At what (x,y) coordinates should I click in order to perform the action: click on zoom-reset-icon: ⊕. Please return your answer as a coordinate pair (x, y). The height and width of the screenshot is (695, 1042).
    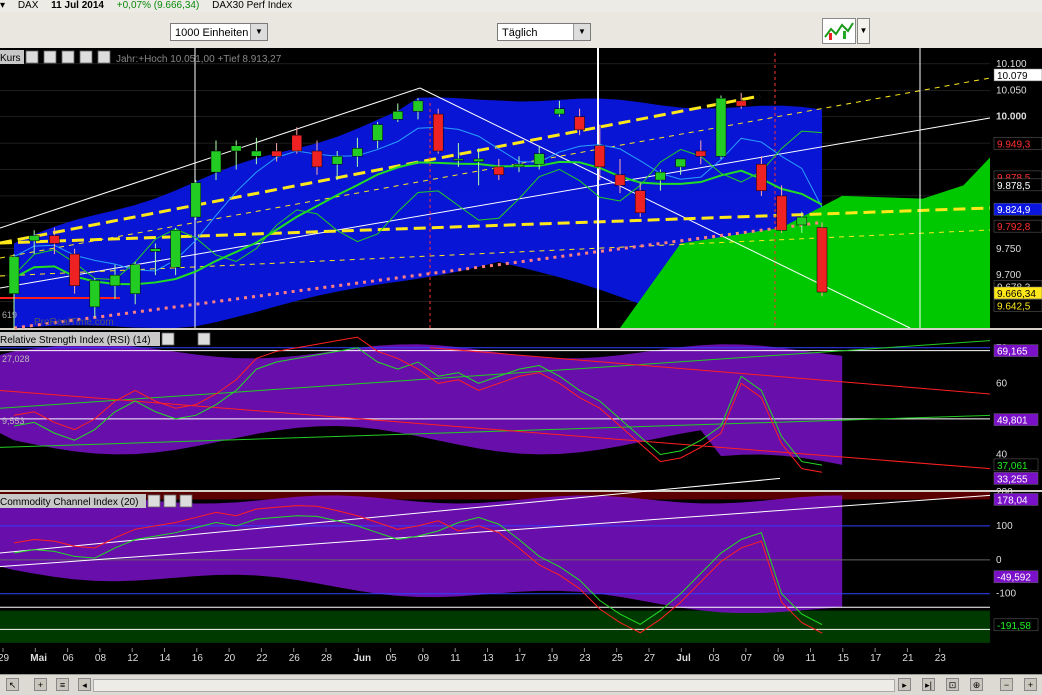
    Looking at the image, I should click on (976, 684).